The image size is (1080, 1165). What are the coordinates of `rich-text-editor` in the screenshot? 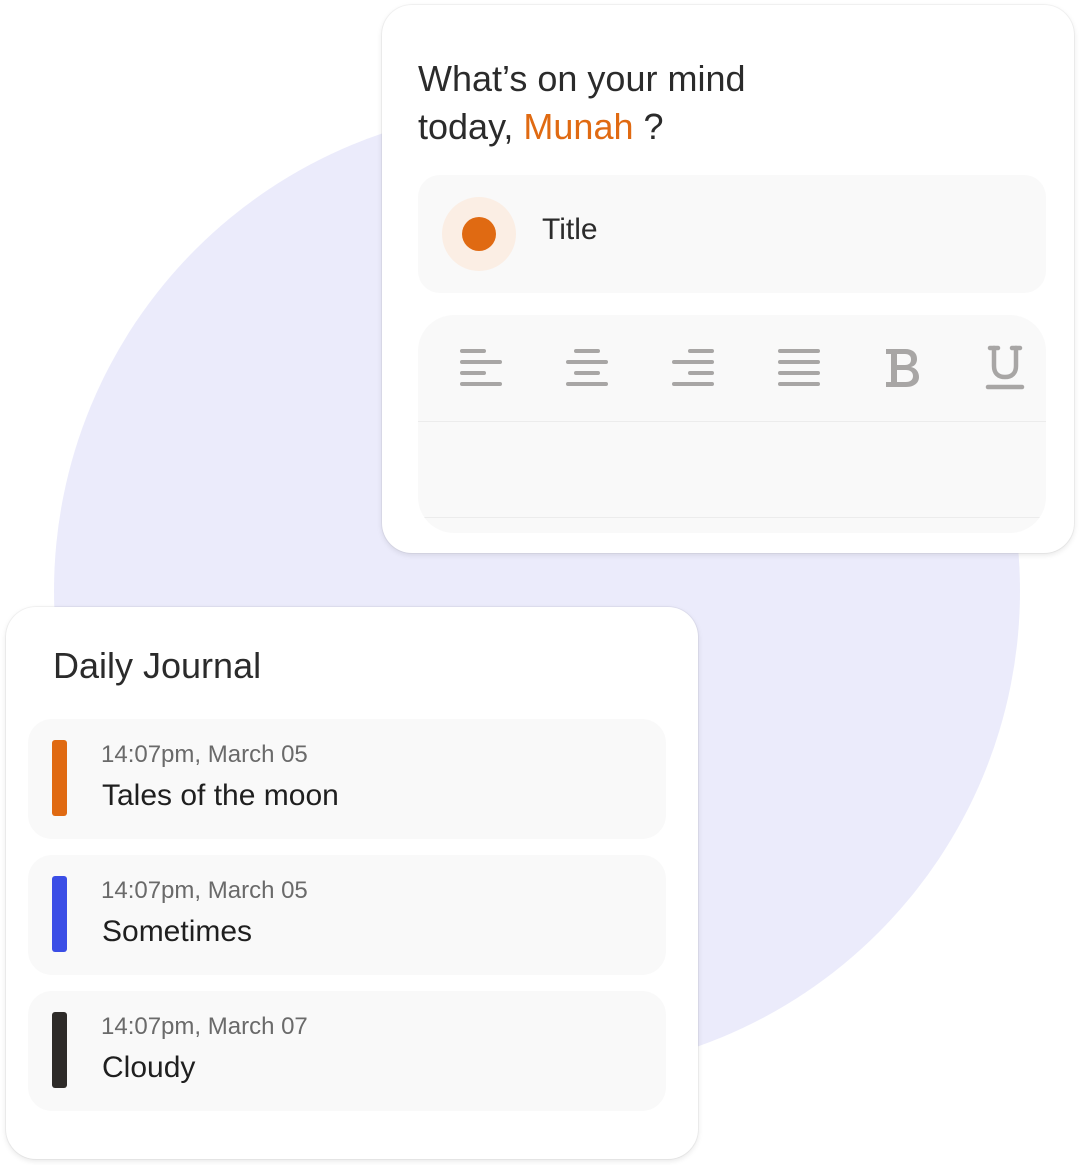 It's located at (732, 424).